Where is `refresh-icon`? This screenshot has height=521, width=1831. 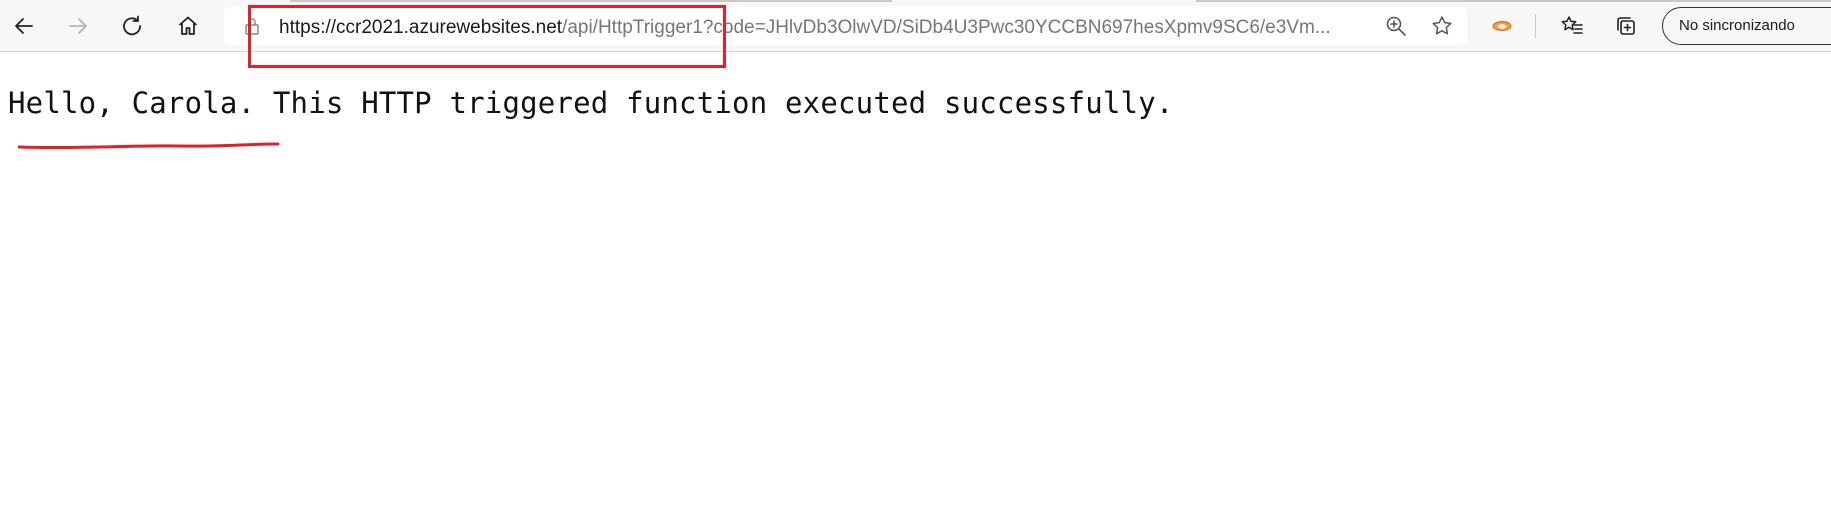 refresh-icon is located at coordinates (132, 25).